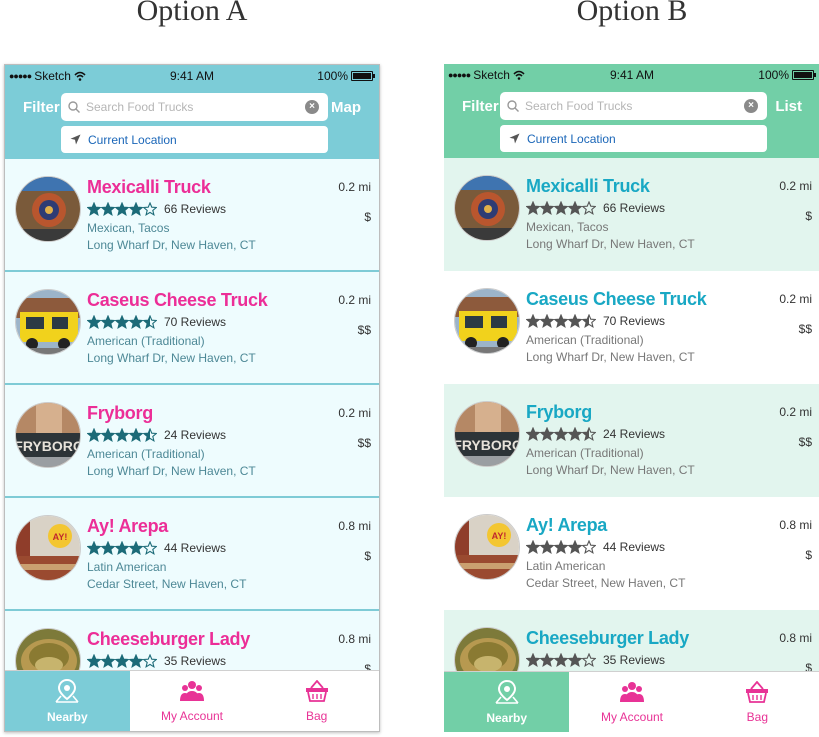 The width and height of the screenshot is (819, 737). Describe the element at coordinates (805, 329) in the screenshot. I see `price-level: $$` at that location.